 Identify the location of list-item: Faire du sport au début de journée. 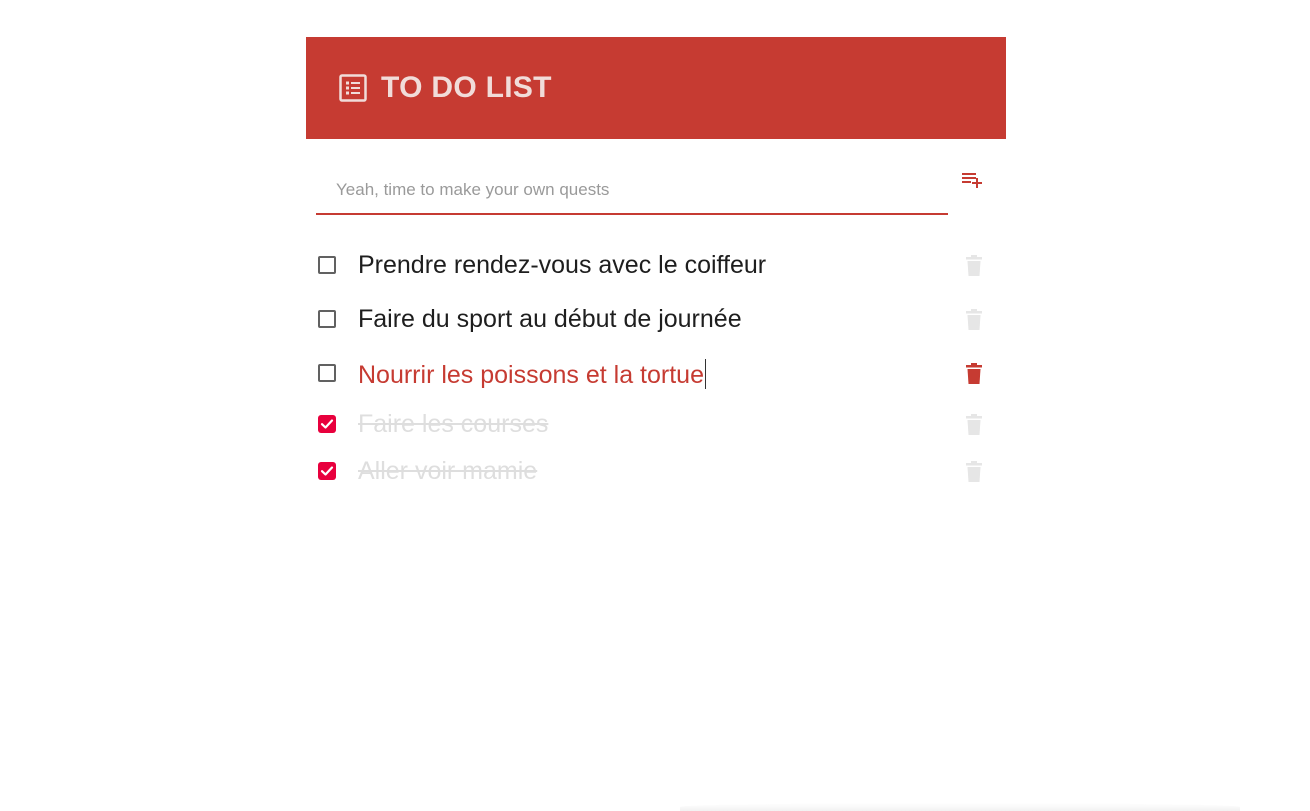
(656, 319).